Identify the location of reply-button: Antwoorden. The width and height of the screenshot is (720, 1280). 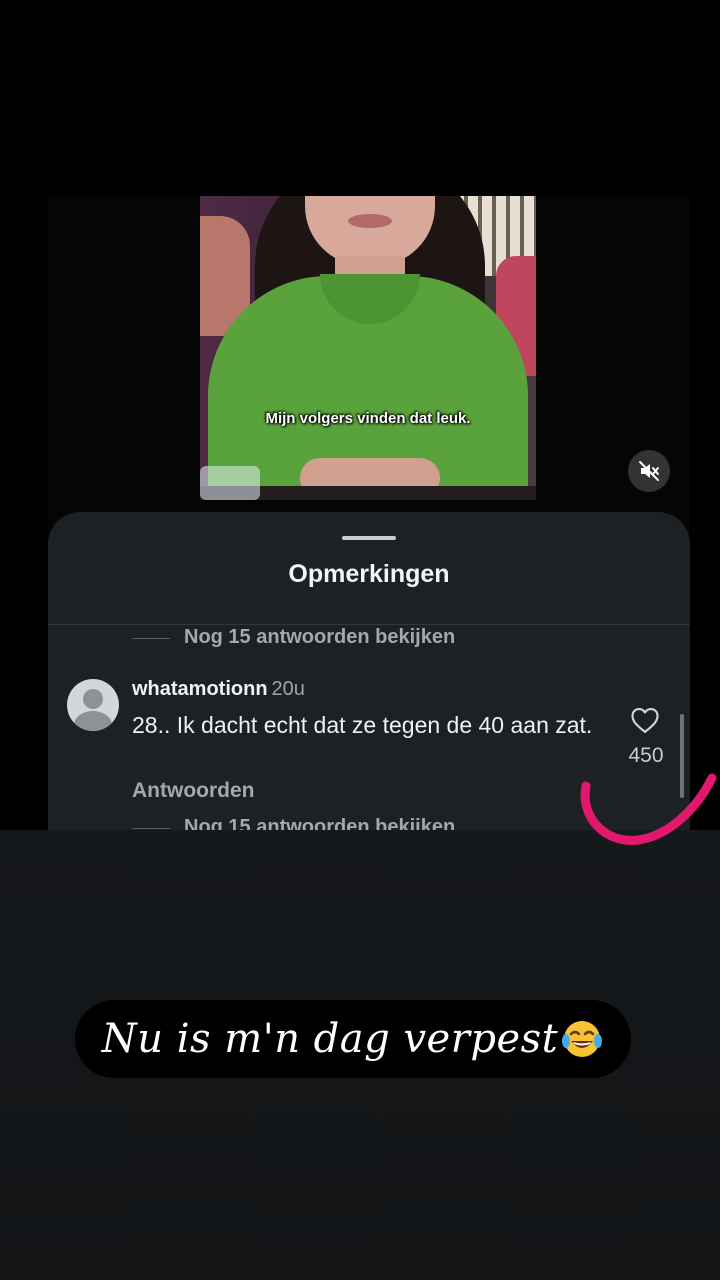
(193, 791).